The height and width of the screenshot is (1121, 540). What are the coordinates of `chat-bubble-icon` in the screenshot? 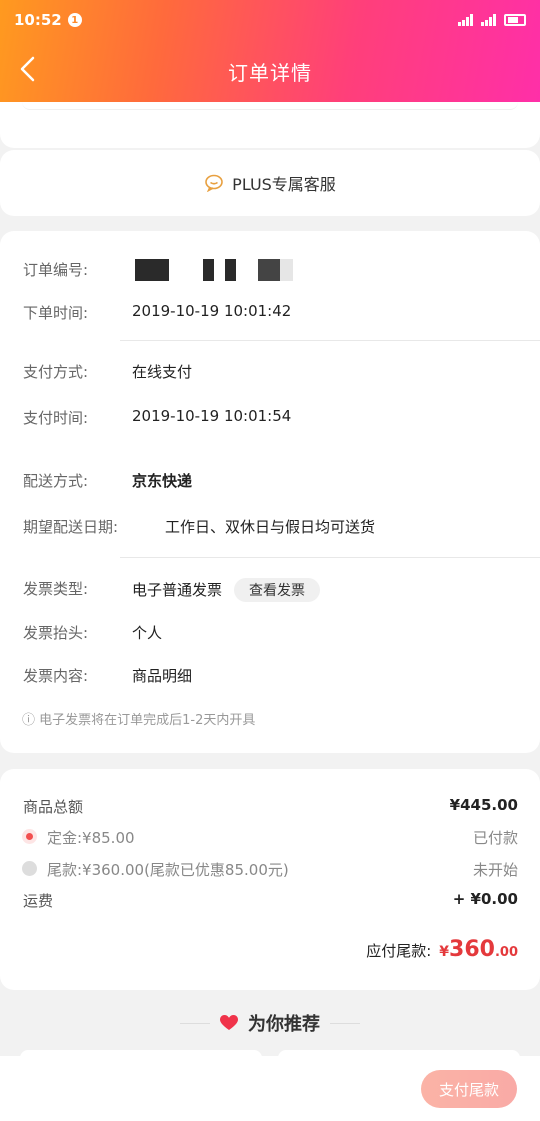 It's located at (214, 183).